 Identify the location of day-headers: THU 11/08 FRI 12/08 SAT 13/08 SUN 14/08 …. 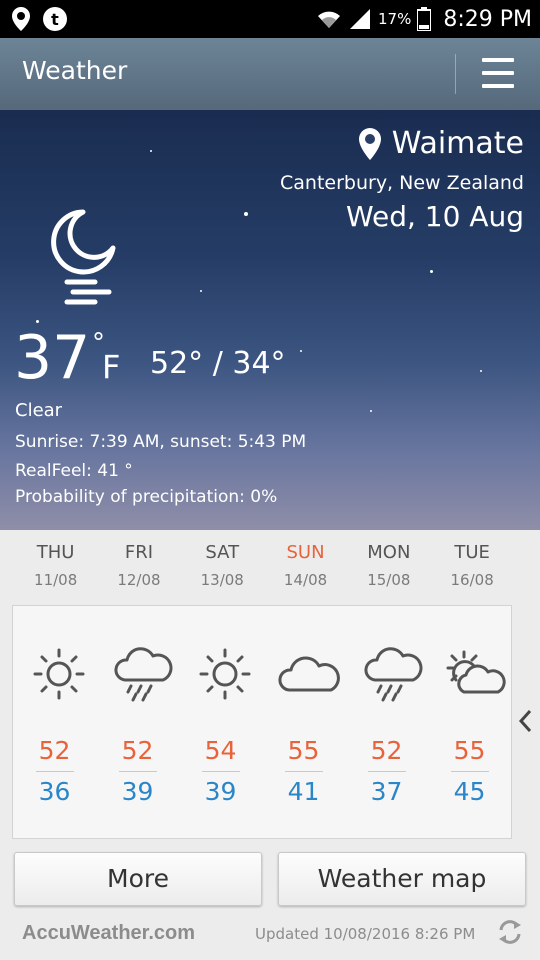
(264, 565).